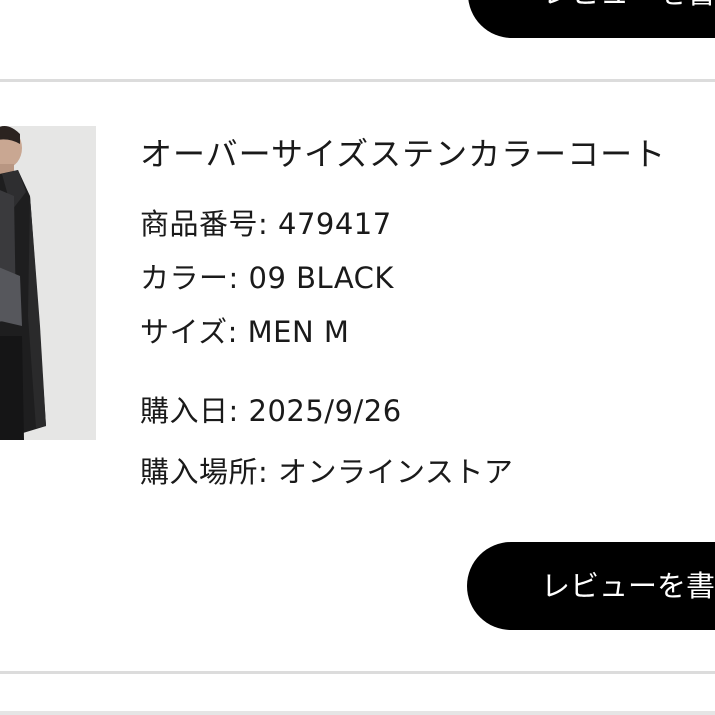  I want to click on purchase-date-value: 2025/9/26, so click(325, 411).